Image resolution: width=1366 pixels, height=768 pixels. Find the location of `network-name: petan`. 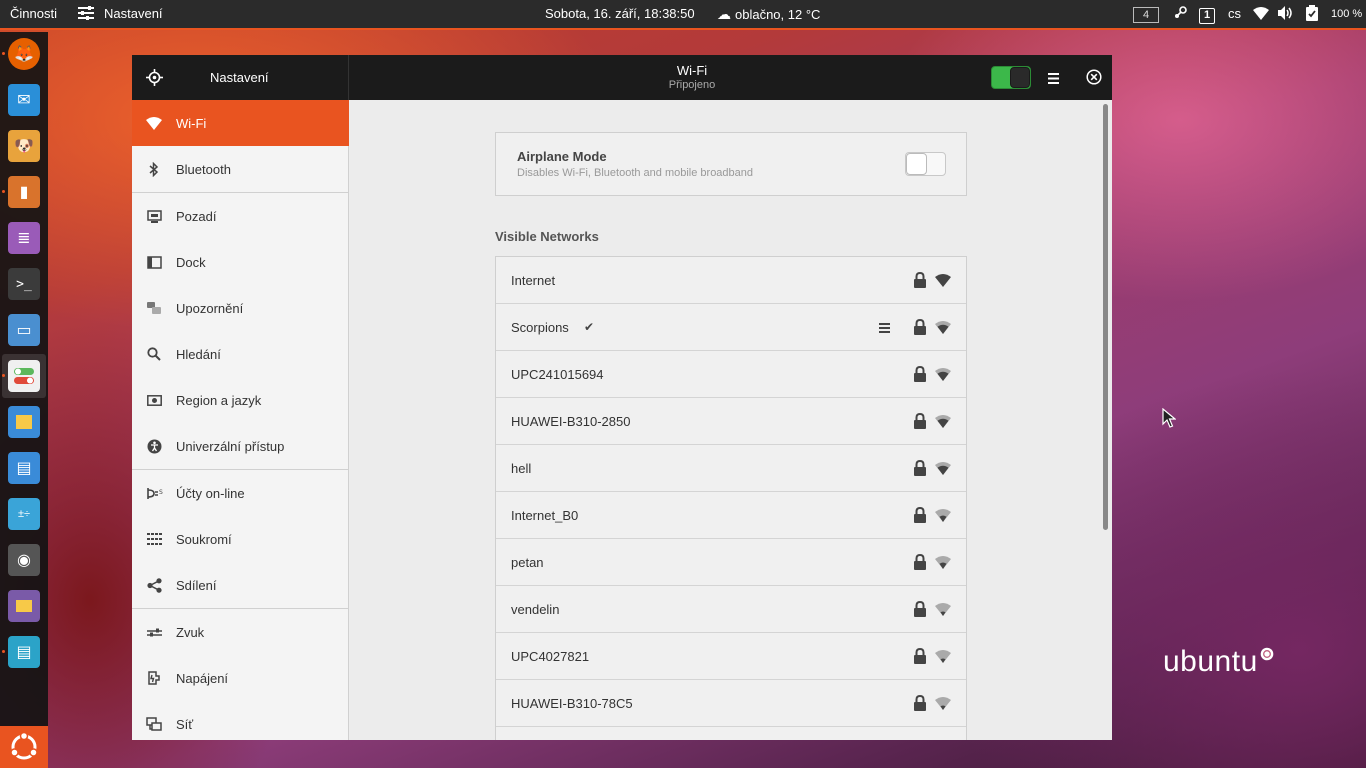

network-name: petan is located at coordinates (527, 562).